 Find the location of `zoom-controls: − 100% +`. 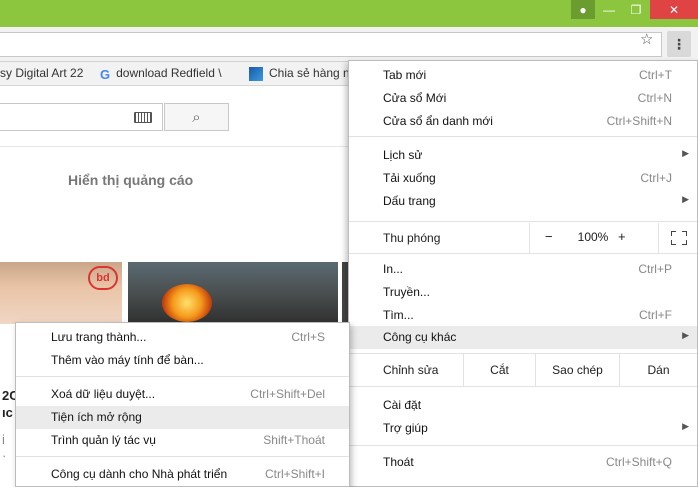

zoom-controls: − 100% + is located at coordinates (613, 238).